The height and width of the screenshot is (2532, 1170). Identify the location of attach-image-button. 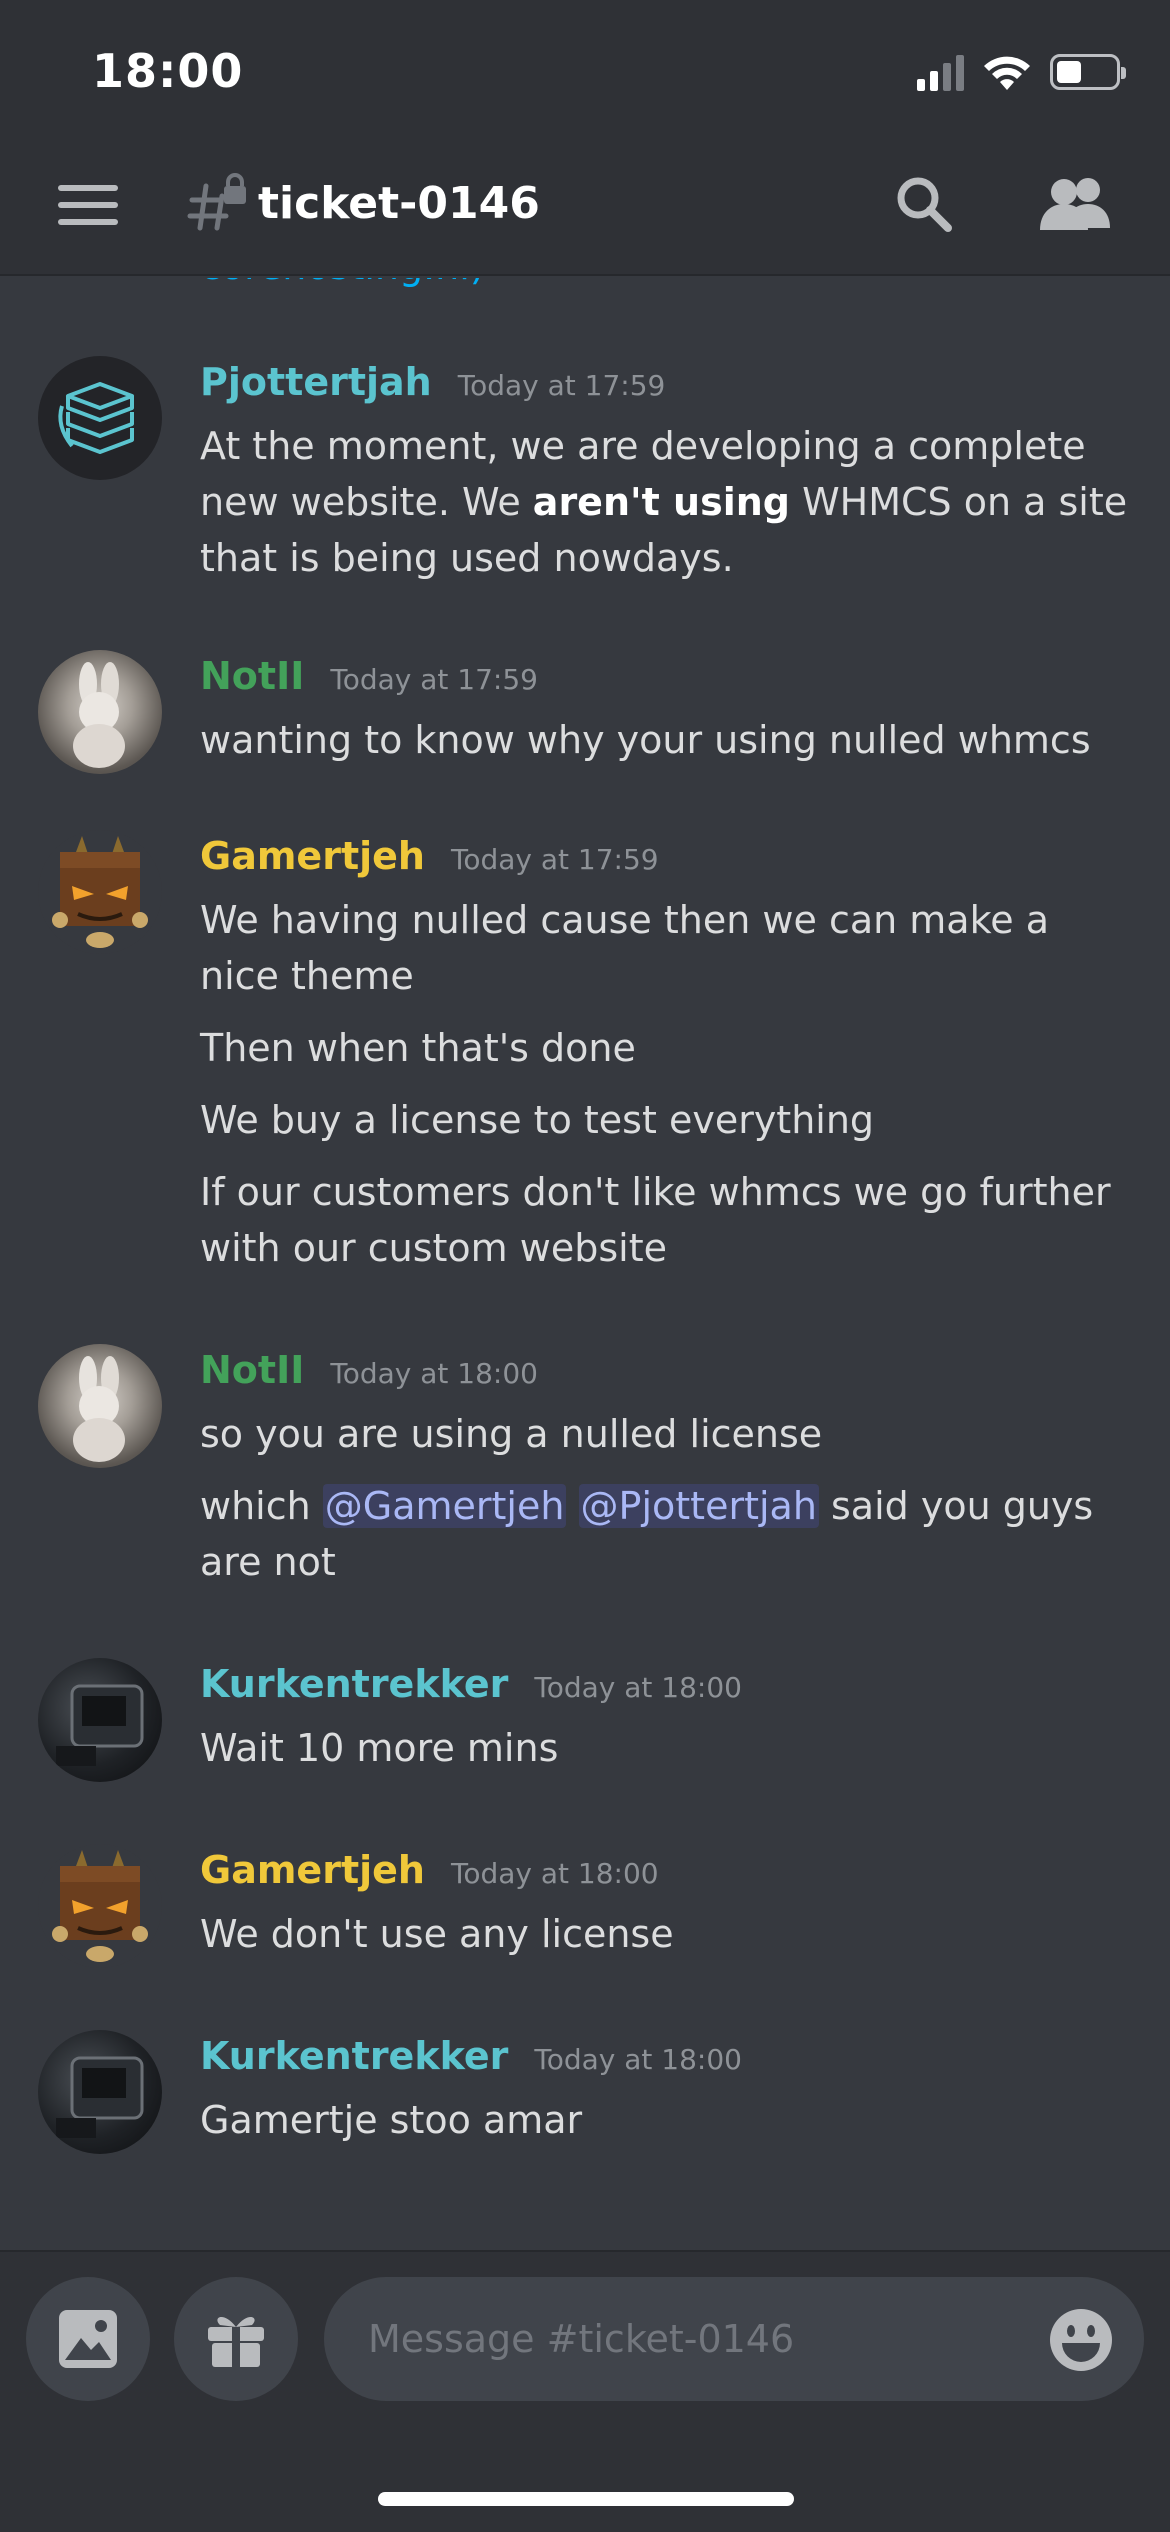
(88, 2339).